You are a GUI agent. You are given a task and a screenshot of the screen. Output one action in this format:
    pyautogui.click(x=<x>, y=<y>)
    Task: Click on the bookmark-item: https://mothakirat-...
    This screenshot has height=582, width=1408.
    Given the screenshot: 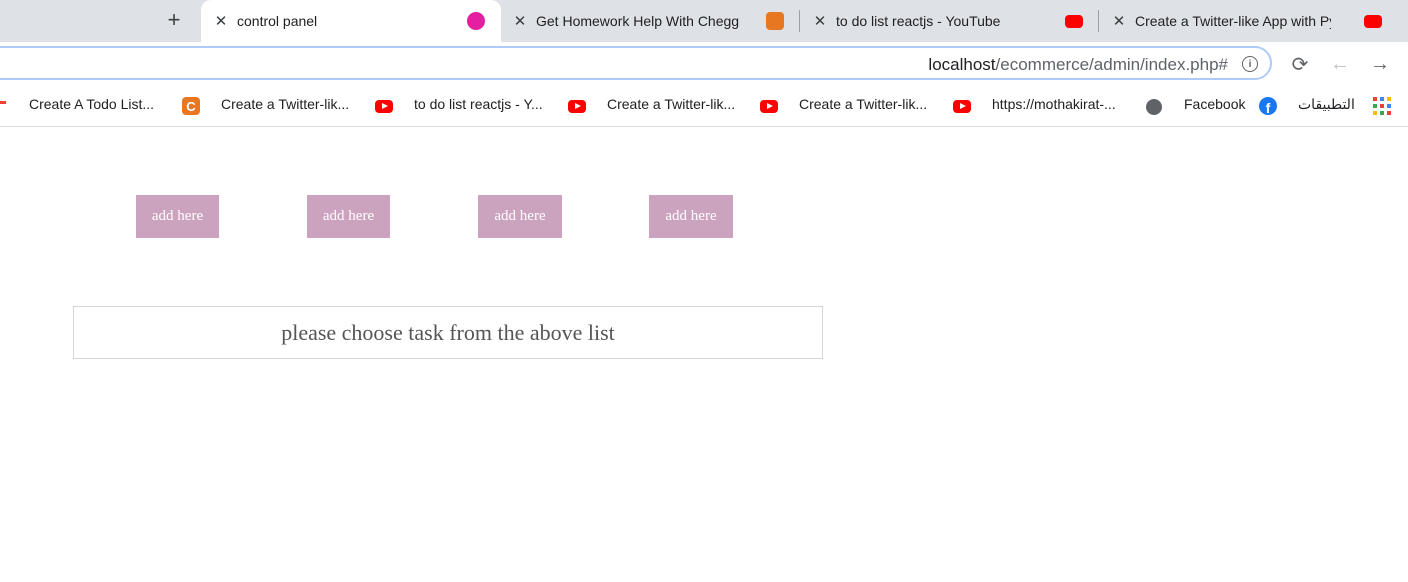 What is the action you would take?
    pyautogui.click(x=1054, y=104)
    